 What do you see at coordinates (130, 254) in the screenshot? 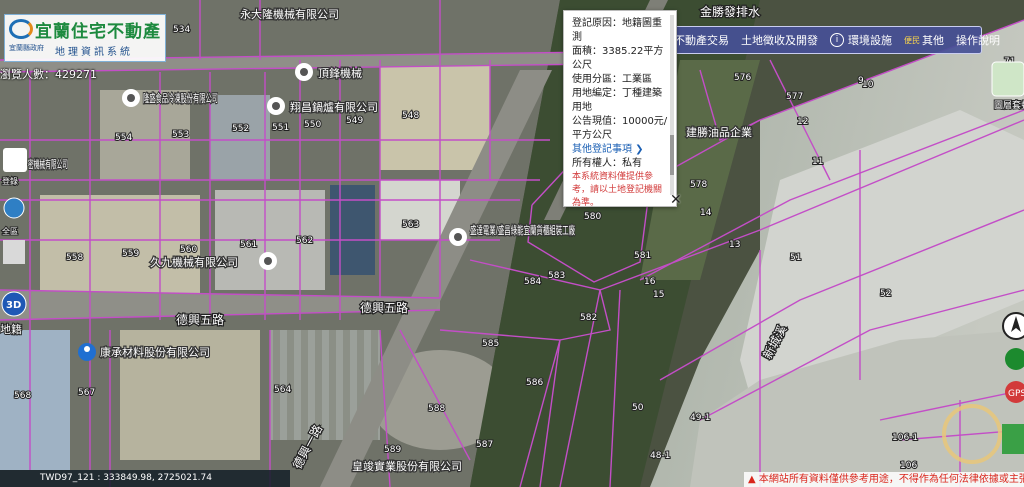
I see `parcel-number: 559` at bounding box center [130, 254].